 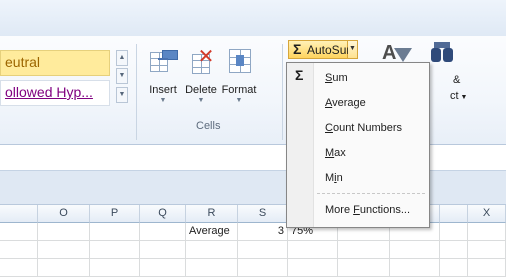 I want to click on find-select-label-line2: ct ▼, so click(x=458, y=96).